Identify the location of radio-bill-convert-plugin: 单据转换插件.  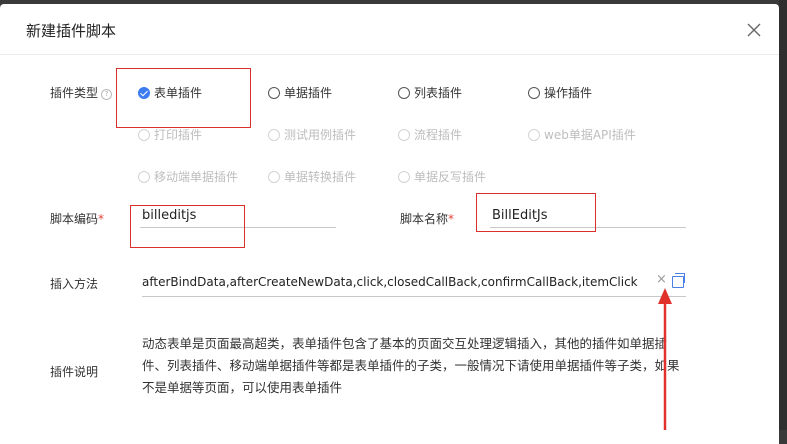
(312, 176).